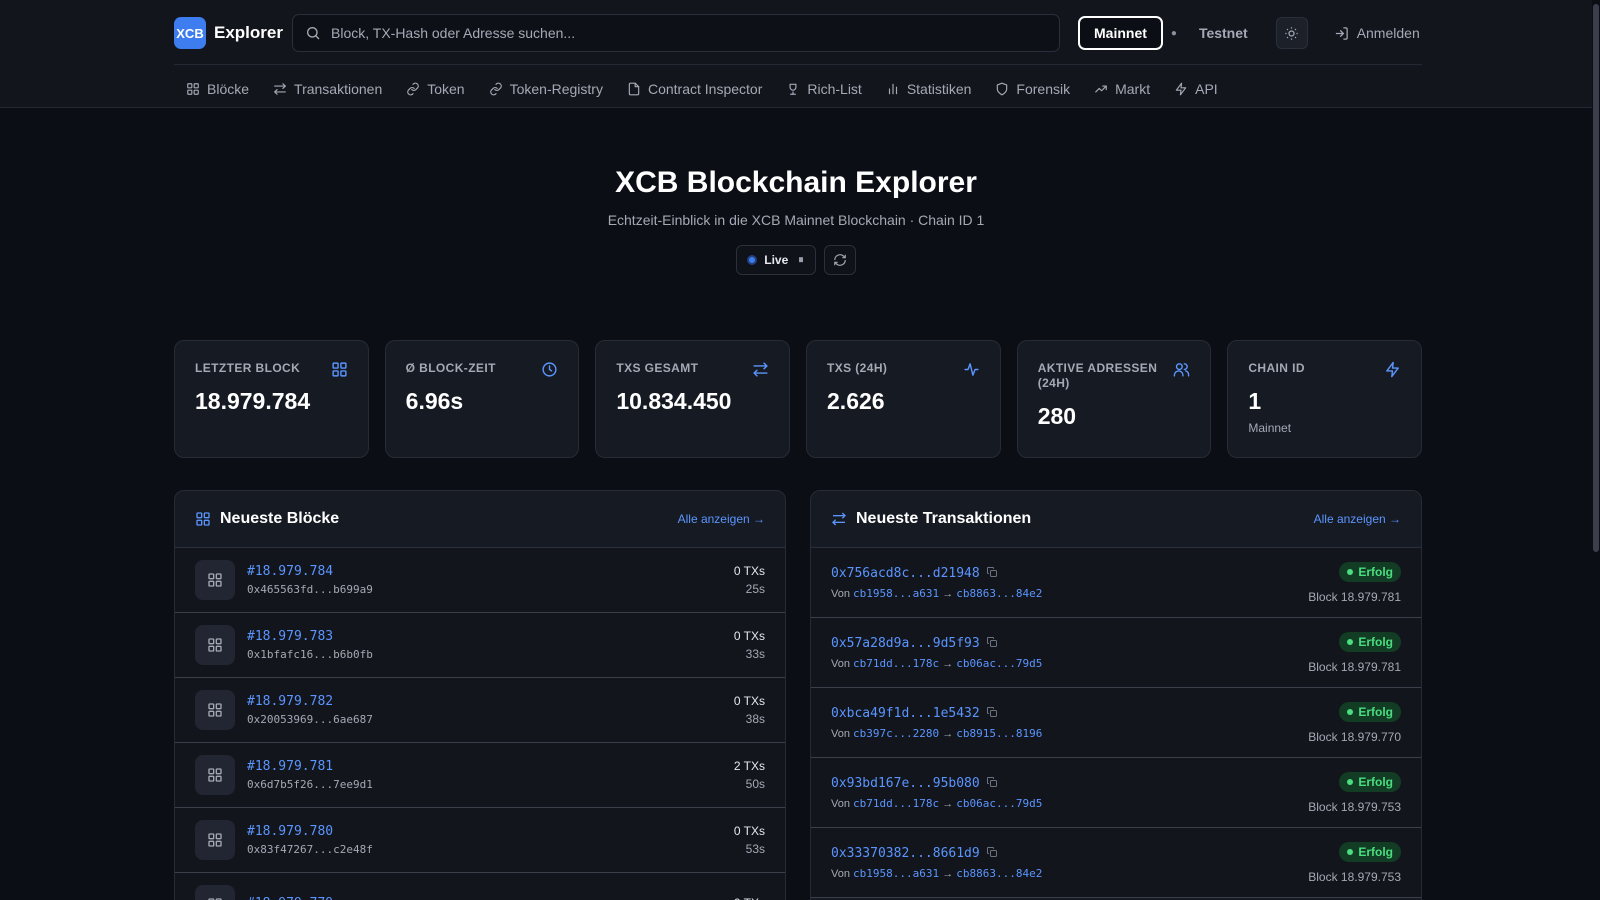 The height and width of the screenshot is (900, 1600). I want to click on block-number-link: #18.979.783, so click(310, 636).